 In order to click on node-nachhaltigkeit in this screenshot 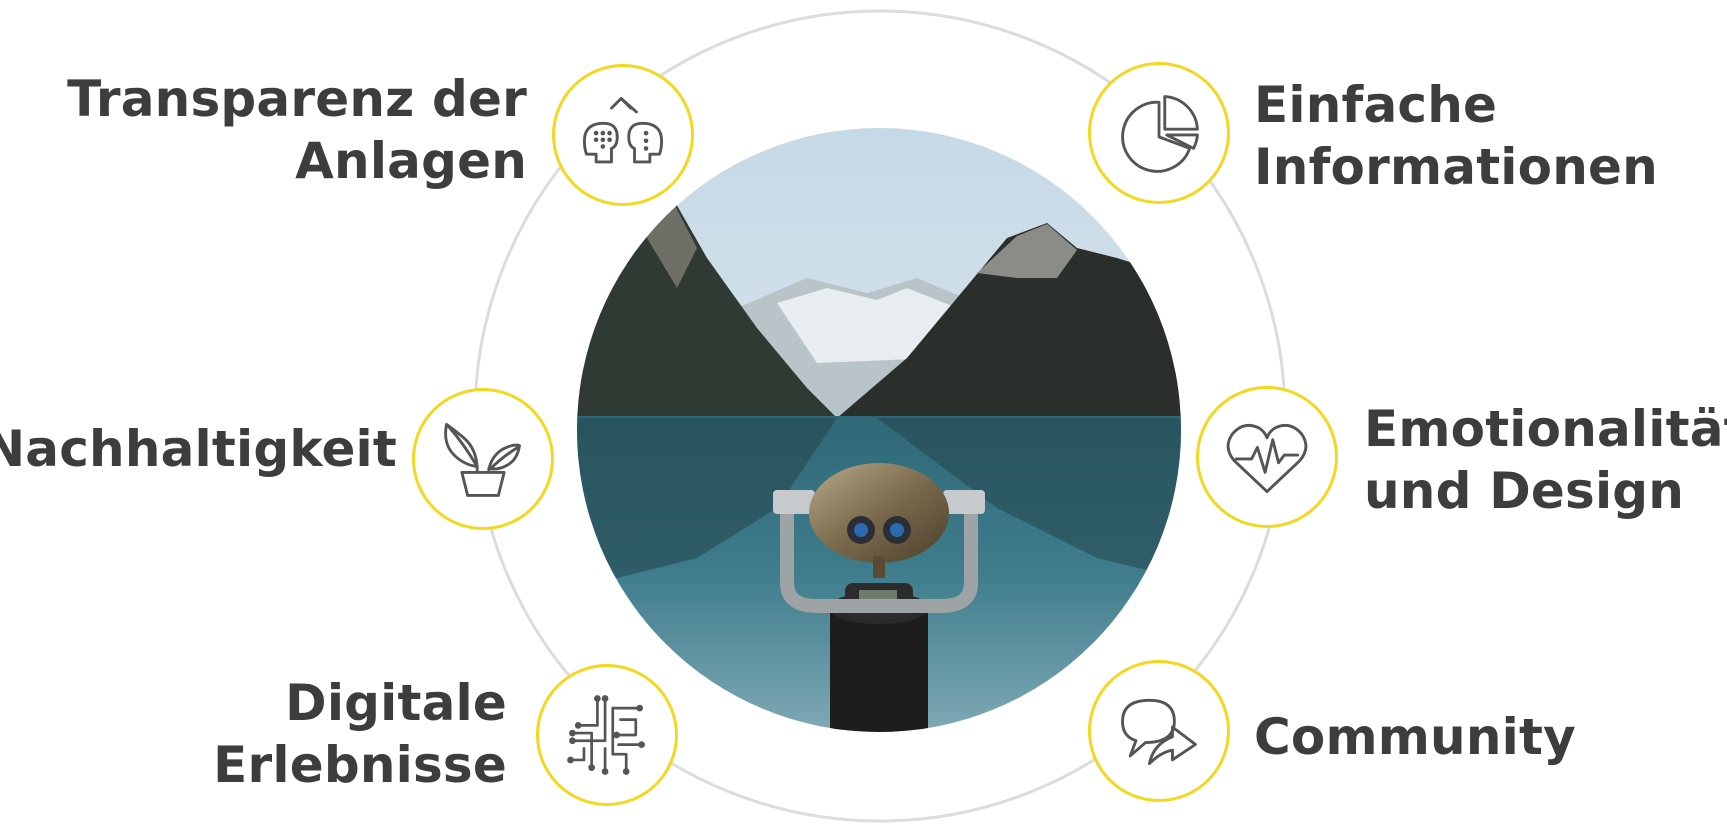, I will do `click(483, 459)`.